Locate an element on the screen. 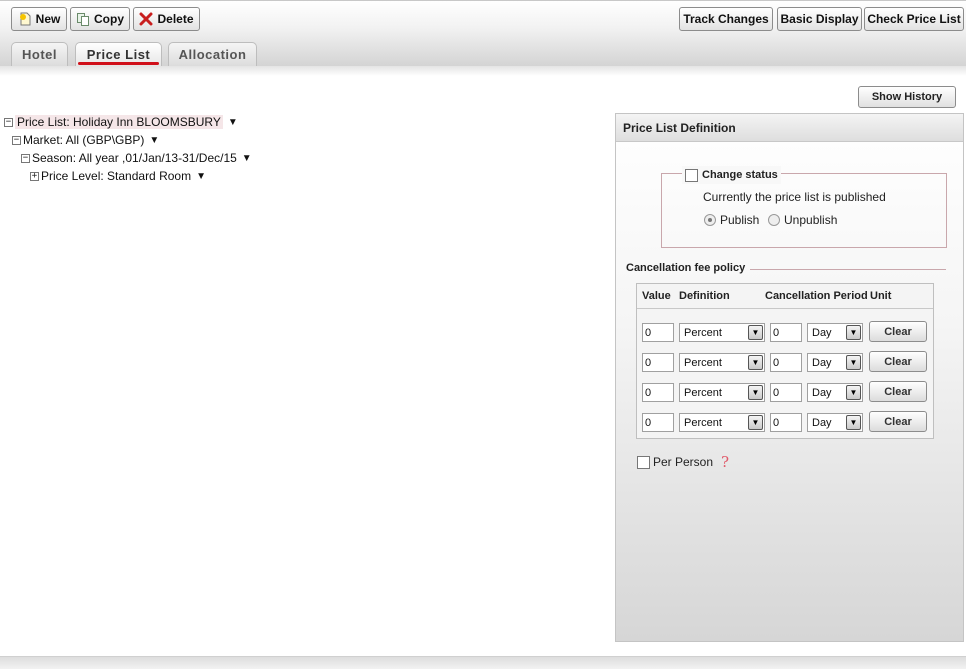 The image size is (966, 669). tree-node-market: − Market: All (GBP\GBP) ▼ is located at coordinates (85, 140).